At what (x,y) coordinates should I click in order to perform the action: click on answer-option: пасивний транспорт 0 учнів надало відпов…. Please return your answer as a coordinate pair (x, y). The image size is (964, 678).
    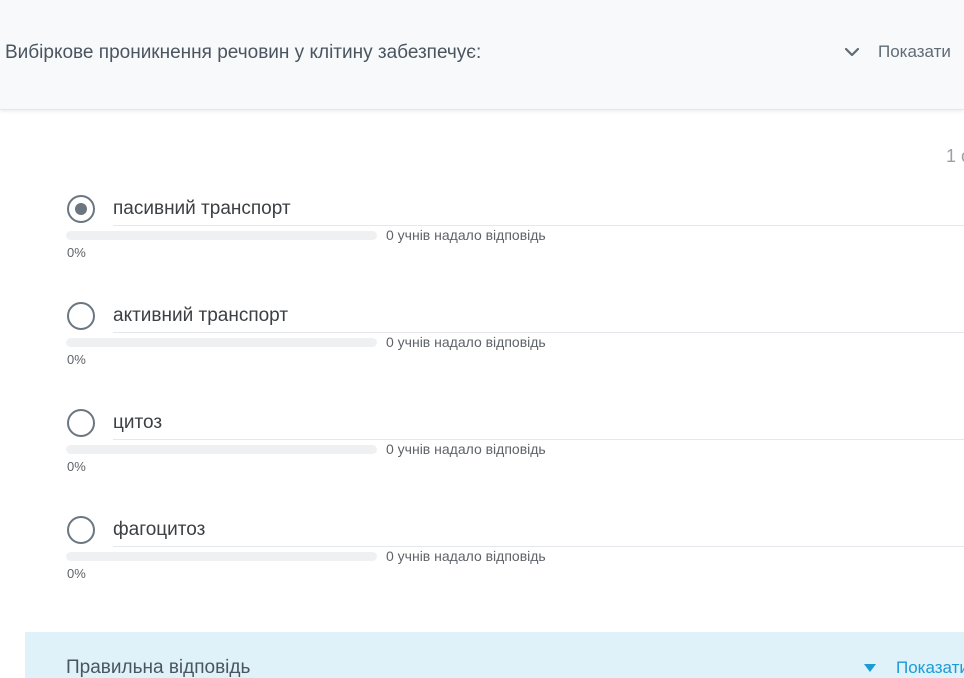
    Looking at the image, I should click on (482, 235).